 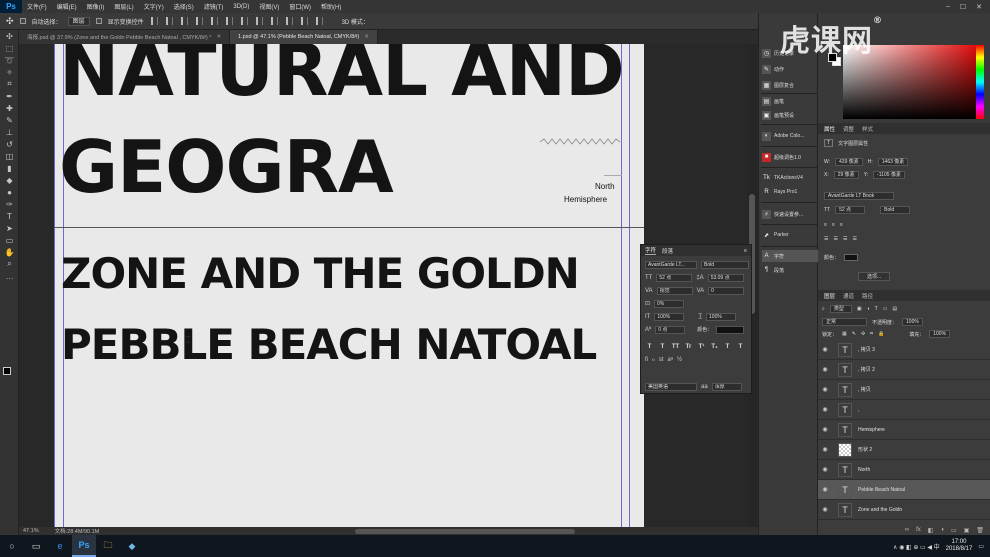 I want to click on layer-filter-dropdown: 类型, so click(x=840, y=309).